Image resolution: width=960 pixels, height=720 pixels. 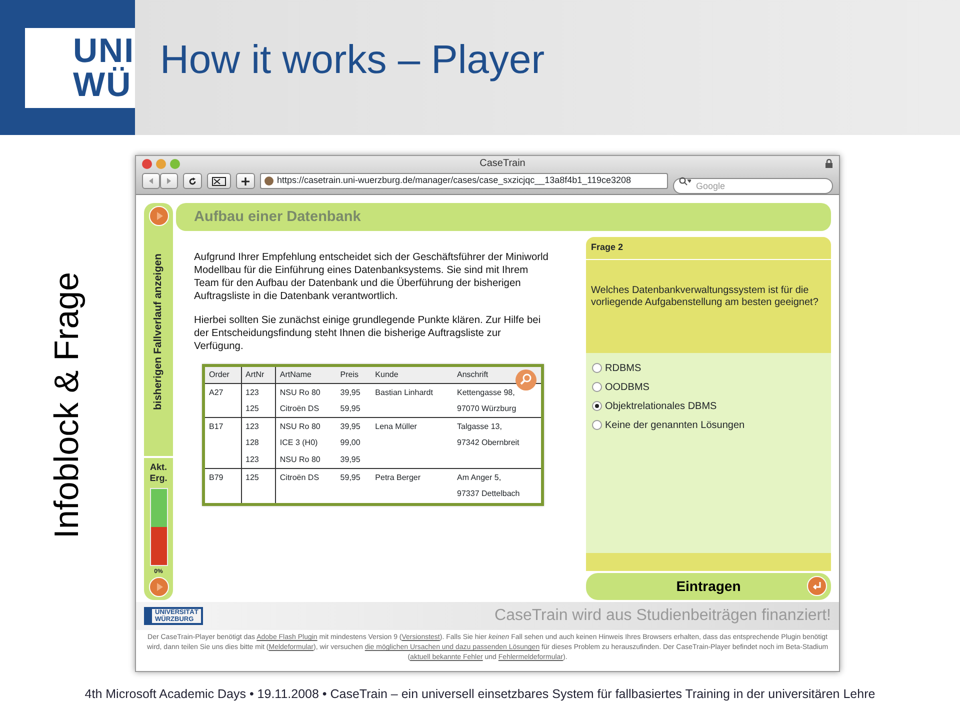 I want to click on forward-arrow-icon, so click(x=169, y=181).